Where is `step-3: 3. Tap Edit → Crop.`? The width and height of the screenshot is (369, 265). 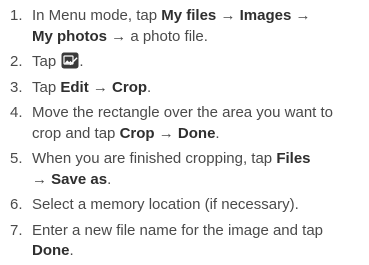 step-3: 3. Tap Edit → Crop. is located at coordinates (185, 88).